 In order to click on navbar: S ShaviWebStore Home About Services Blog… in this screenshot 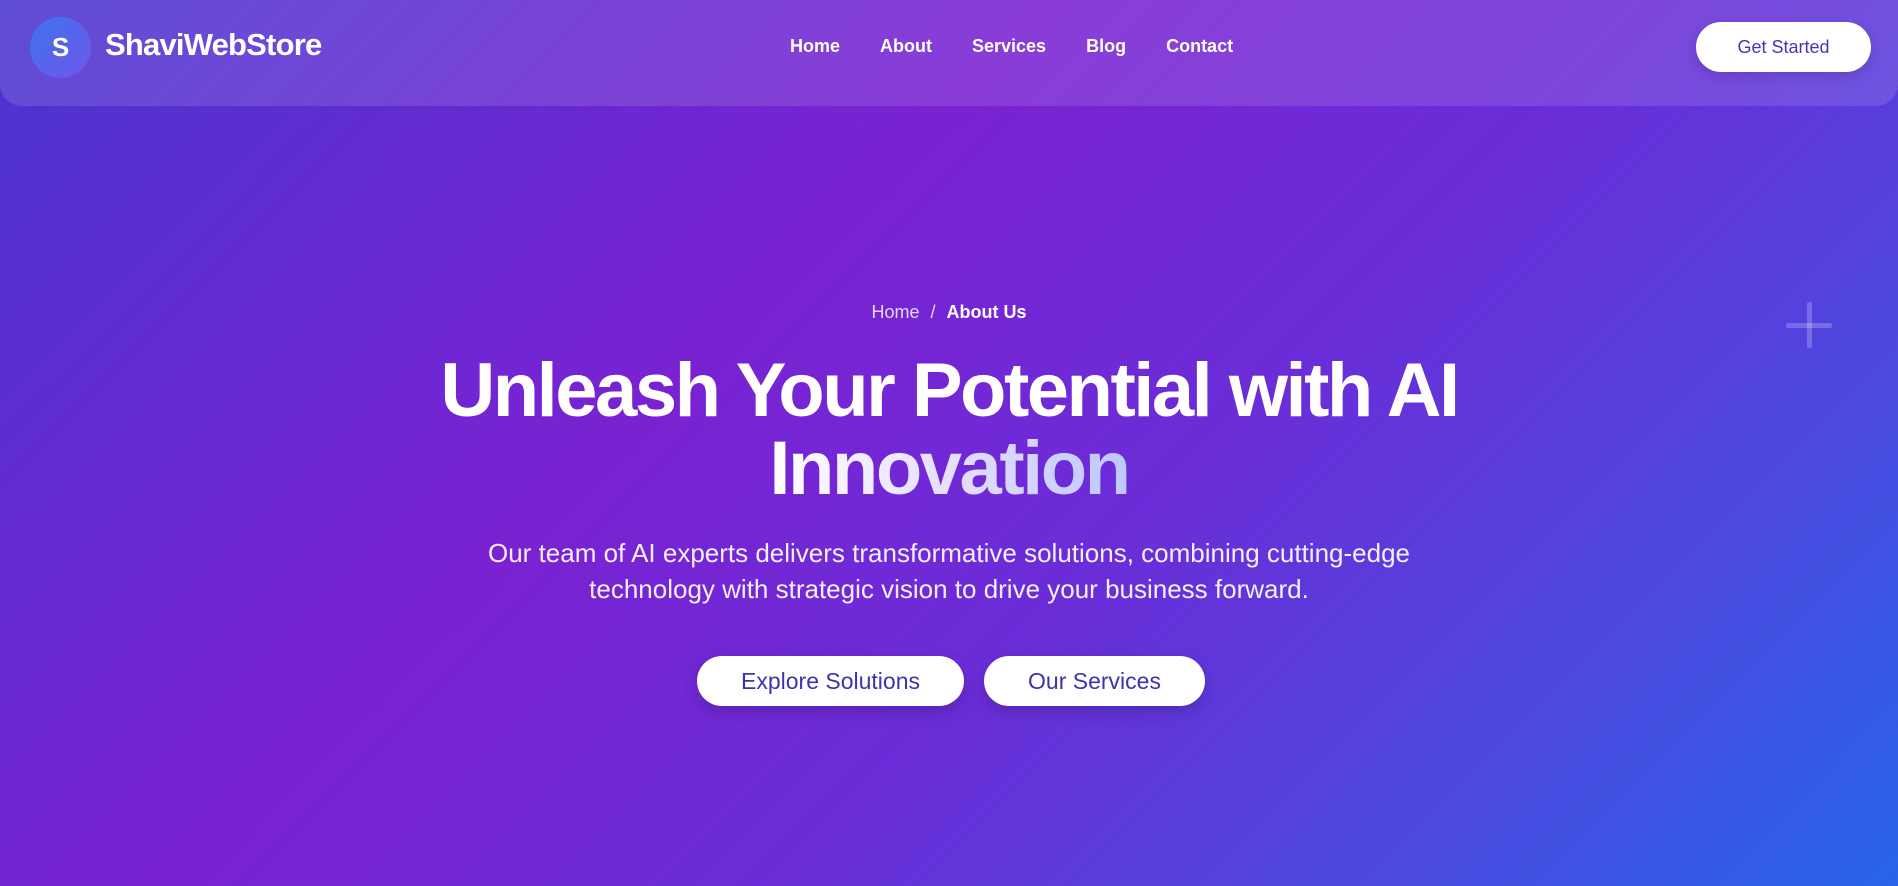, I will do `click(949, 53)`.